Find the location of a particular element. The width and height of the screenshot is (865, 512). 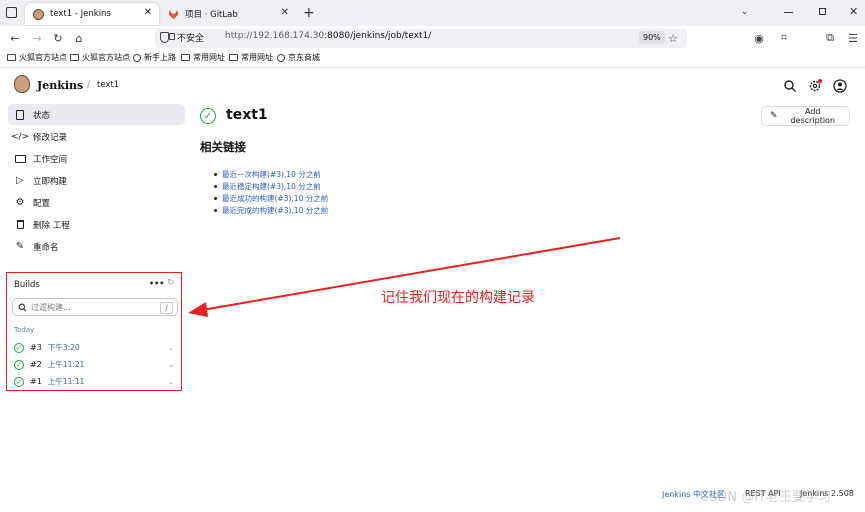

page-title: text1 is located at coordinates (247, 115).